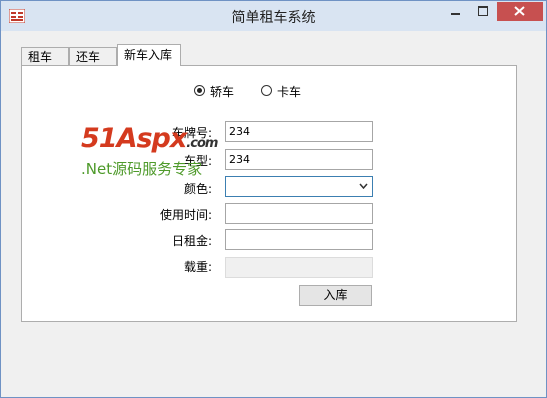  What do you see at coordinates (185, 215) in the screenshot?
I see `usage-time-label: 使用时间:` at bounding box center [185, 215].